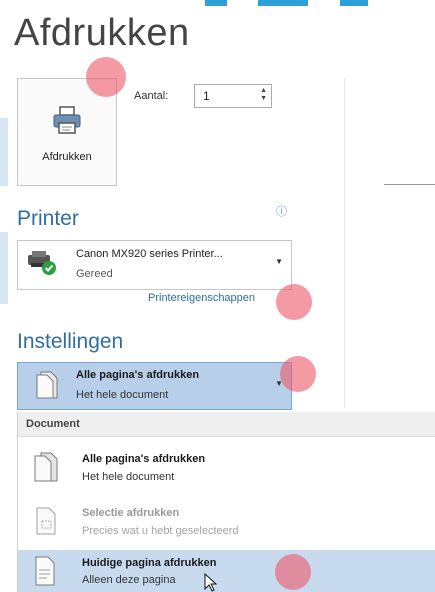  I want to click on printer-status: Gereed, so click(94, 274).